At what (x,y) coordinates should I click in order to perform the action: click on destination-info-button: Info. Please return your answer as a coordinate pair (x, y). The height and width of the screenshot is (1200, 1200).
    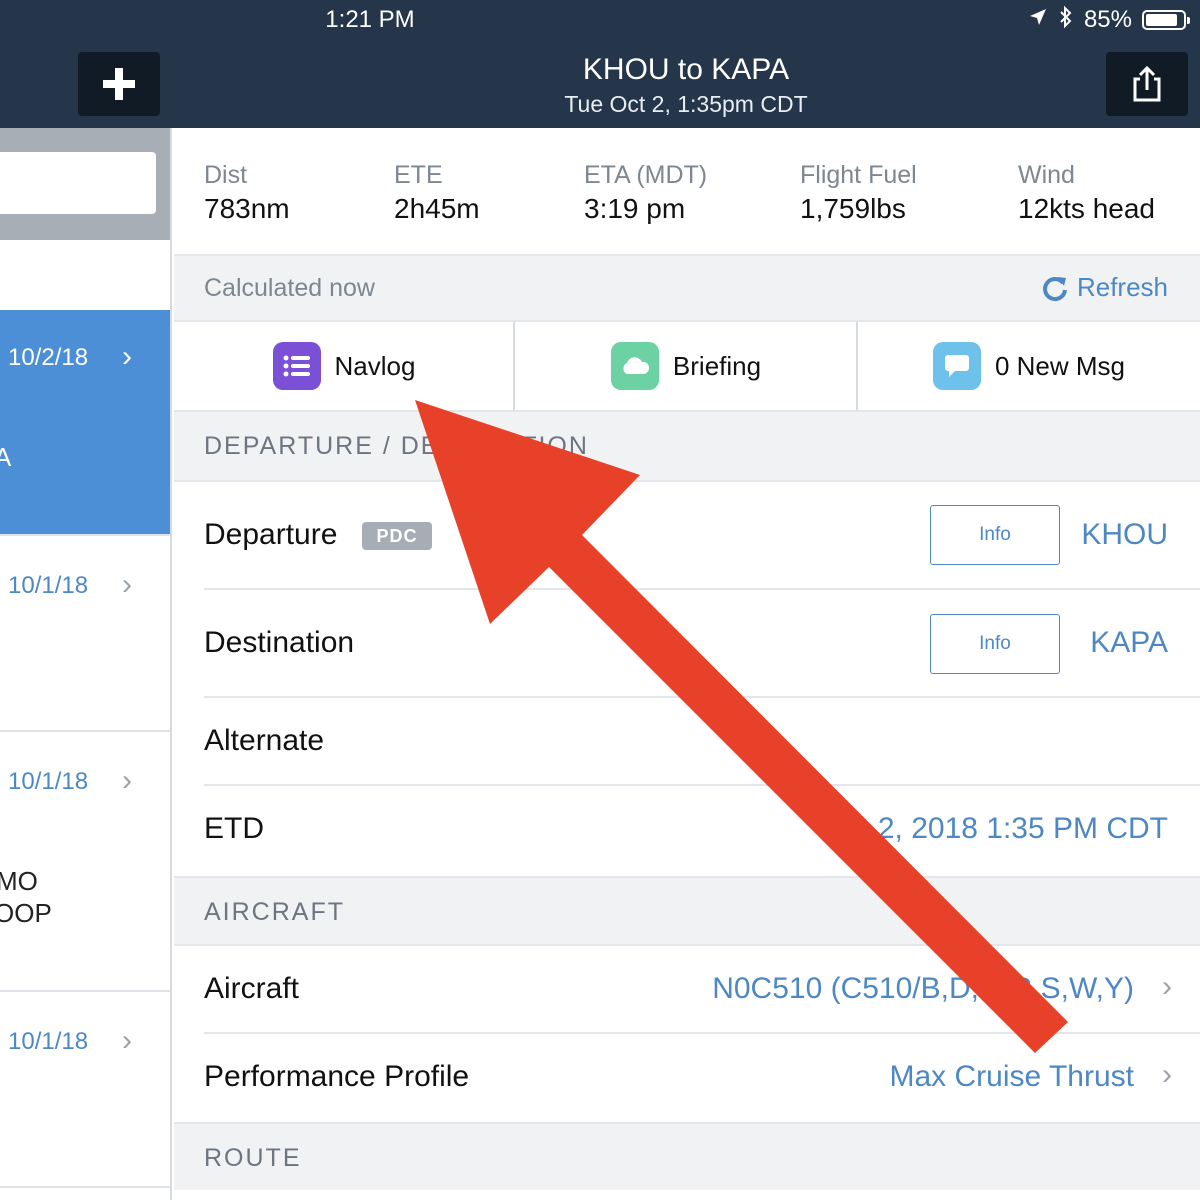
    Looking at the image, I should click on (995, 644).